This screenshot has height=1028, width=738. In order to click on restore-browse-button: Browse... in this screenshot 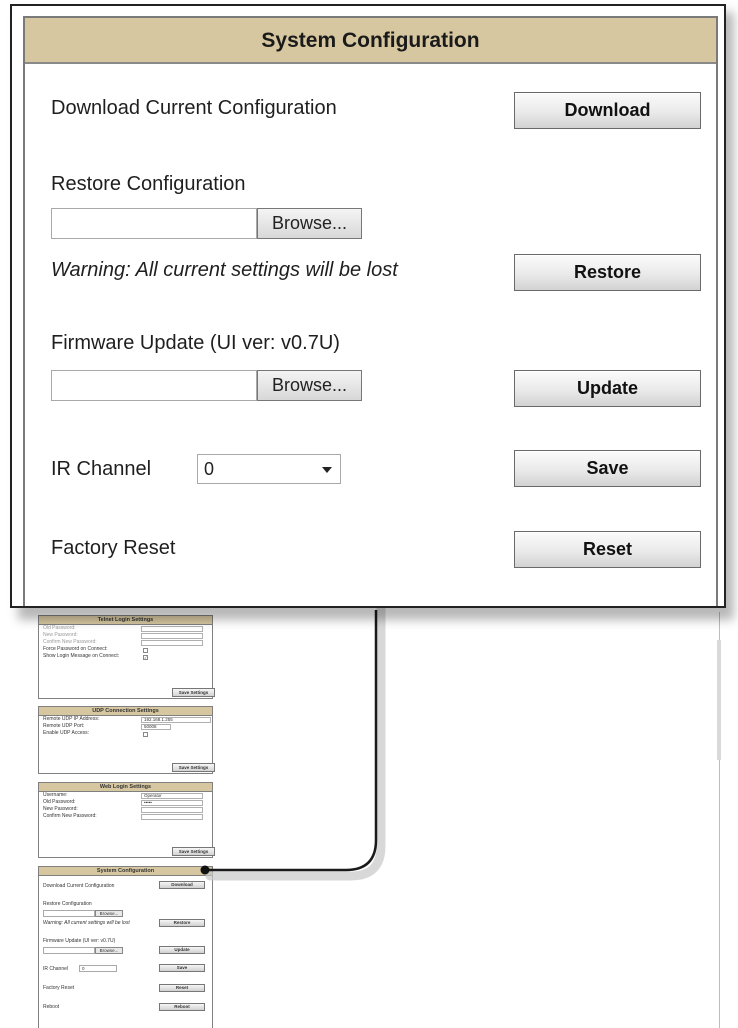, I will do `click(309, 223)`.